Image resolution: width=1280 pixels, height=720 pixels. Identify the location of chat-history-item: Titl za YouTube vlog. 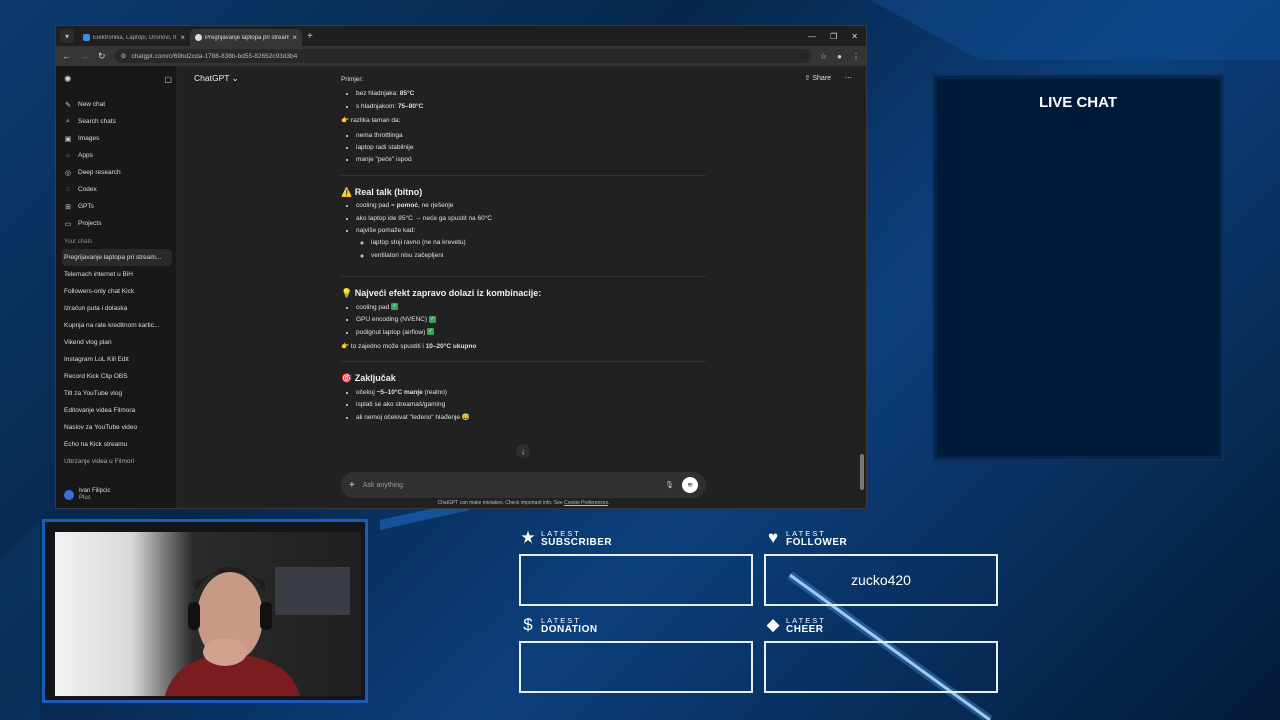
(118, 393).